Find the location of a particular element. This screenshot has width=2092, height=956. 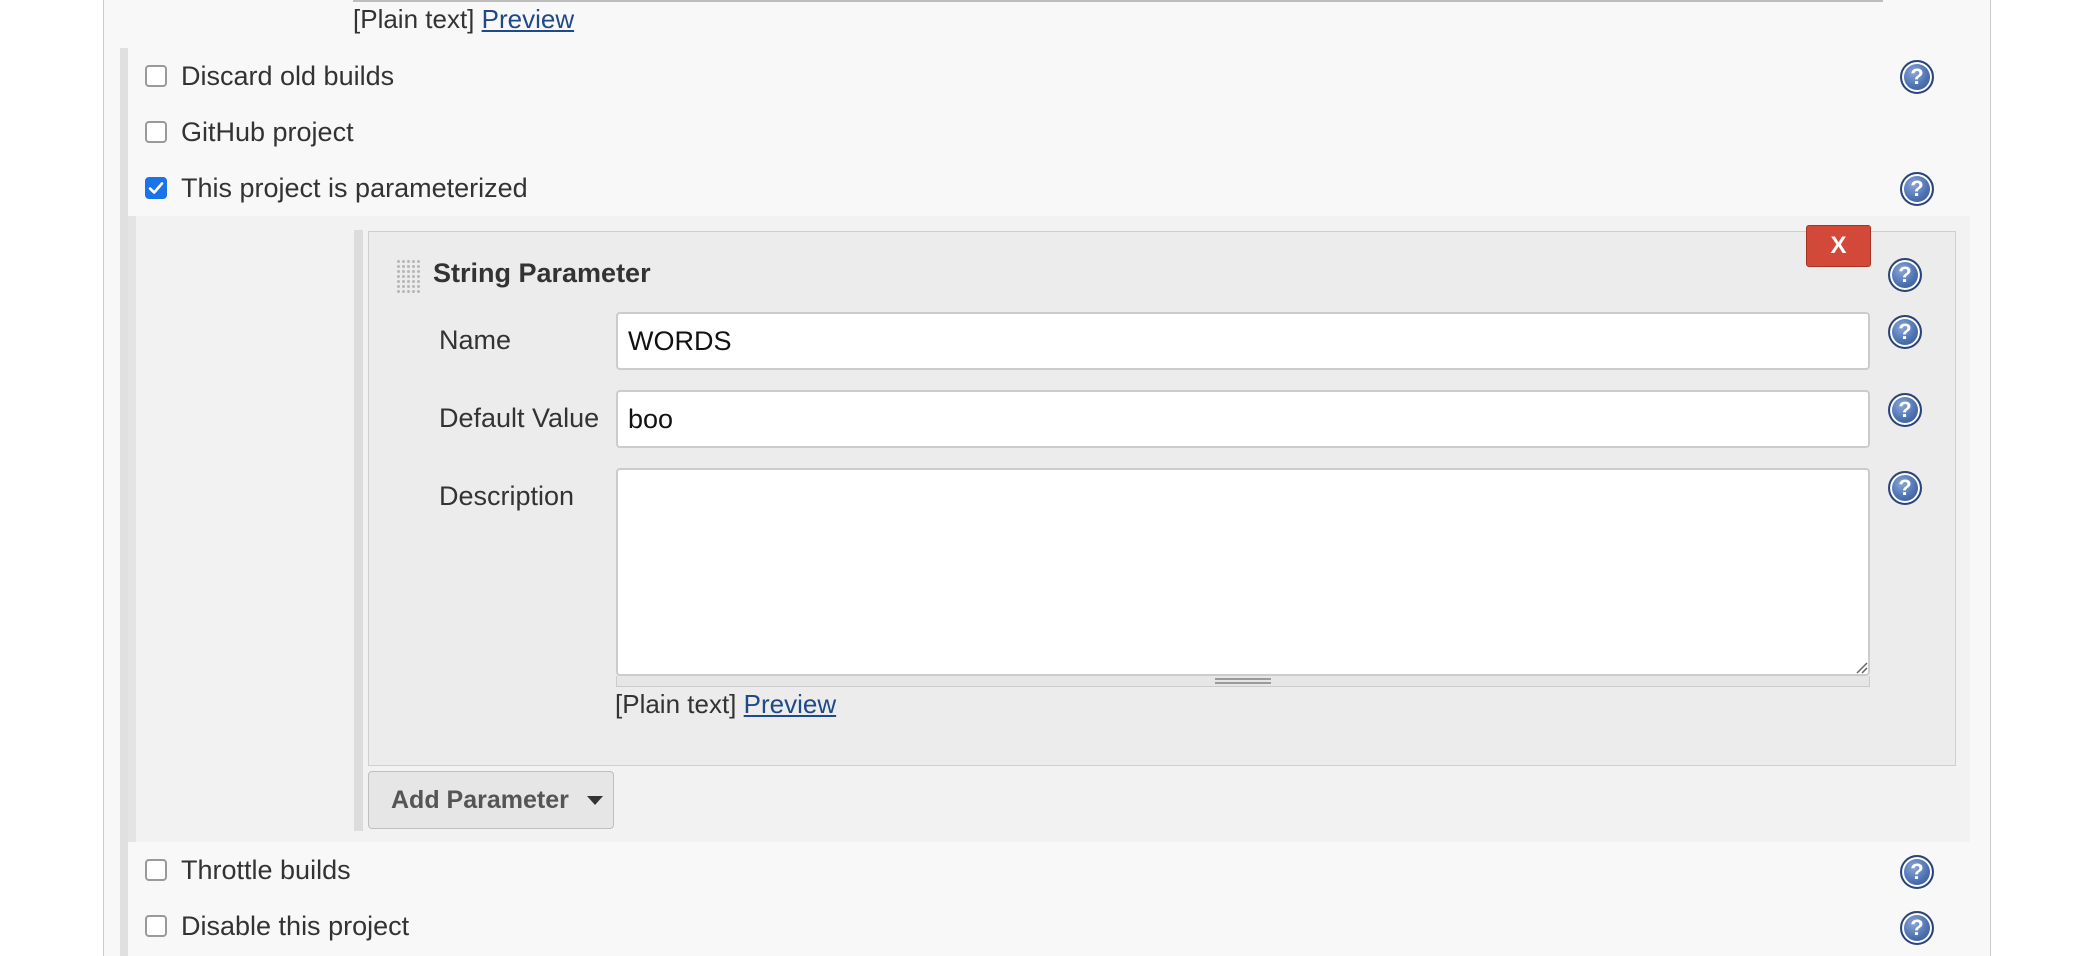

disable-project-option: Disable this project is located at coordinates (277, 926).